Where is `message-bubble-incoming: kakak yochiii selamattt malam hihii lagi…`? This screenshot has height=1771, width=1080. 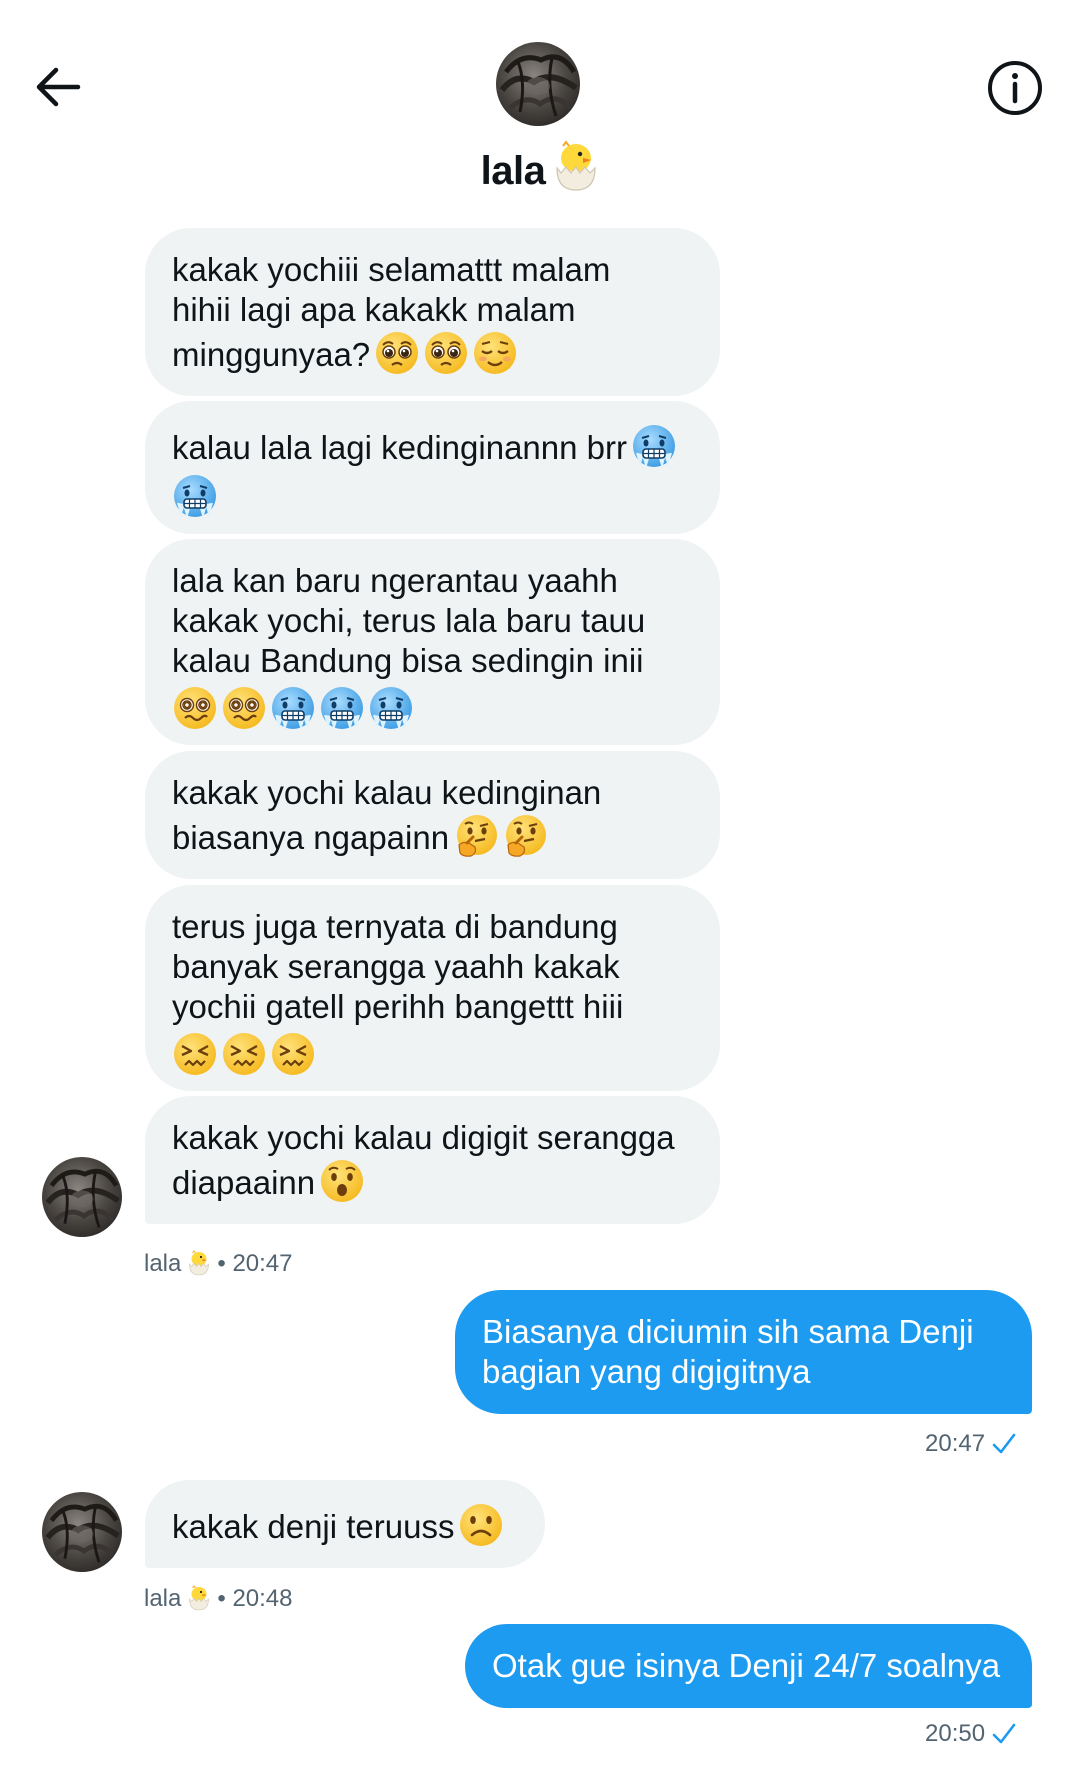
message-bubble-incoming: kakak yochiii selamattt malam hihii lagi… is located at coordinates (432, 312).